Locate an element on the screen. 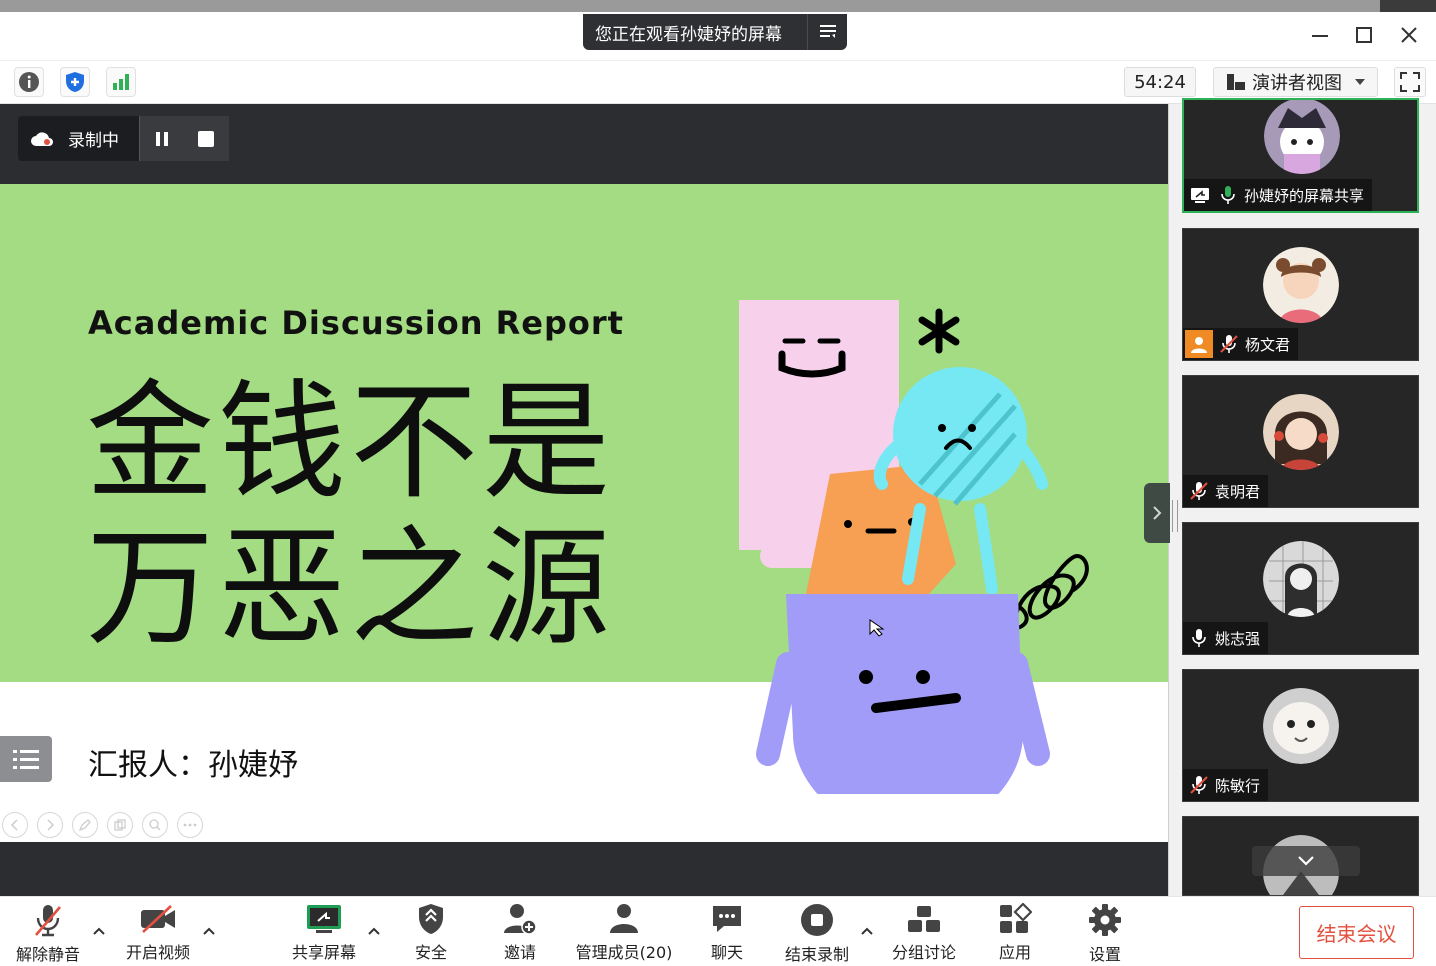  unmute-button: 解除静音 is located at coordinates (48, 933).